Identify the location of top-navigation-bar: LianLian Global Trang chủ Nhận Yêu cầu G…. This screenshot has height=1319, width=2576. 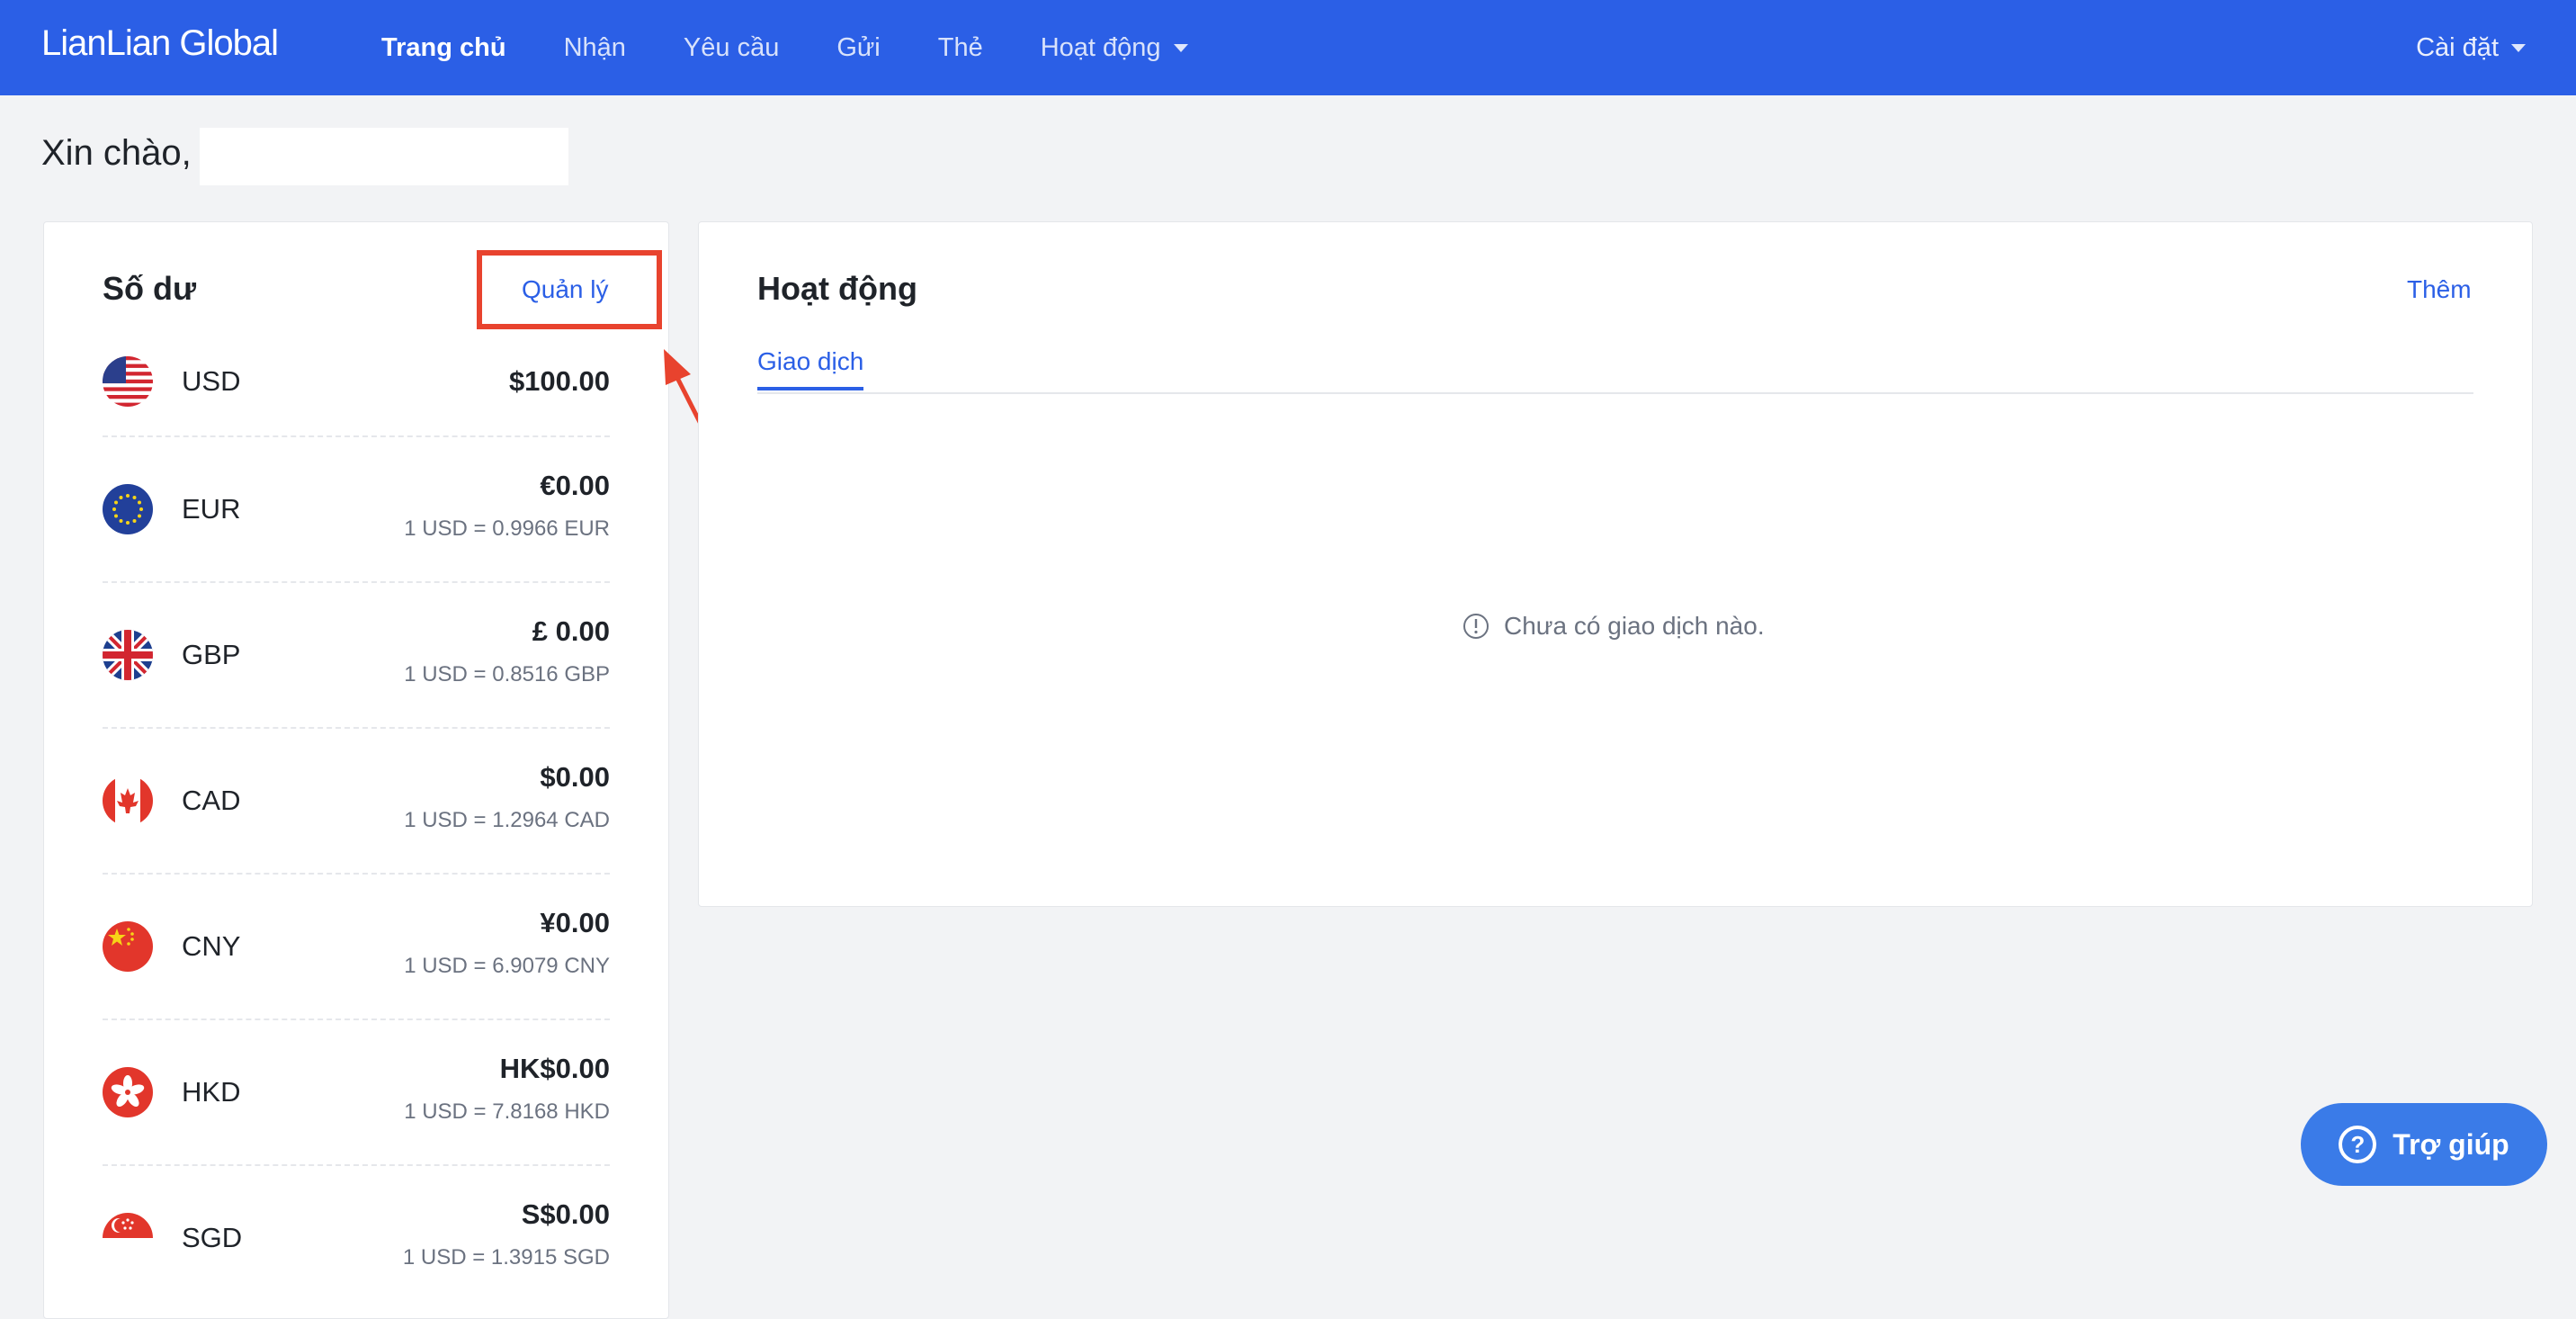
(1288, 47).